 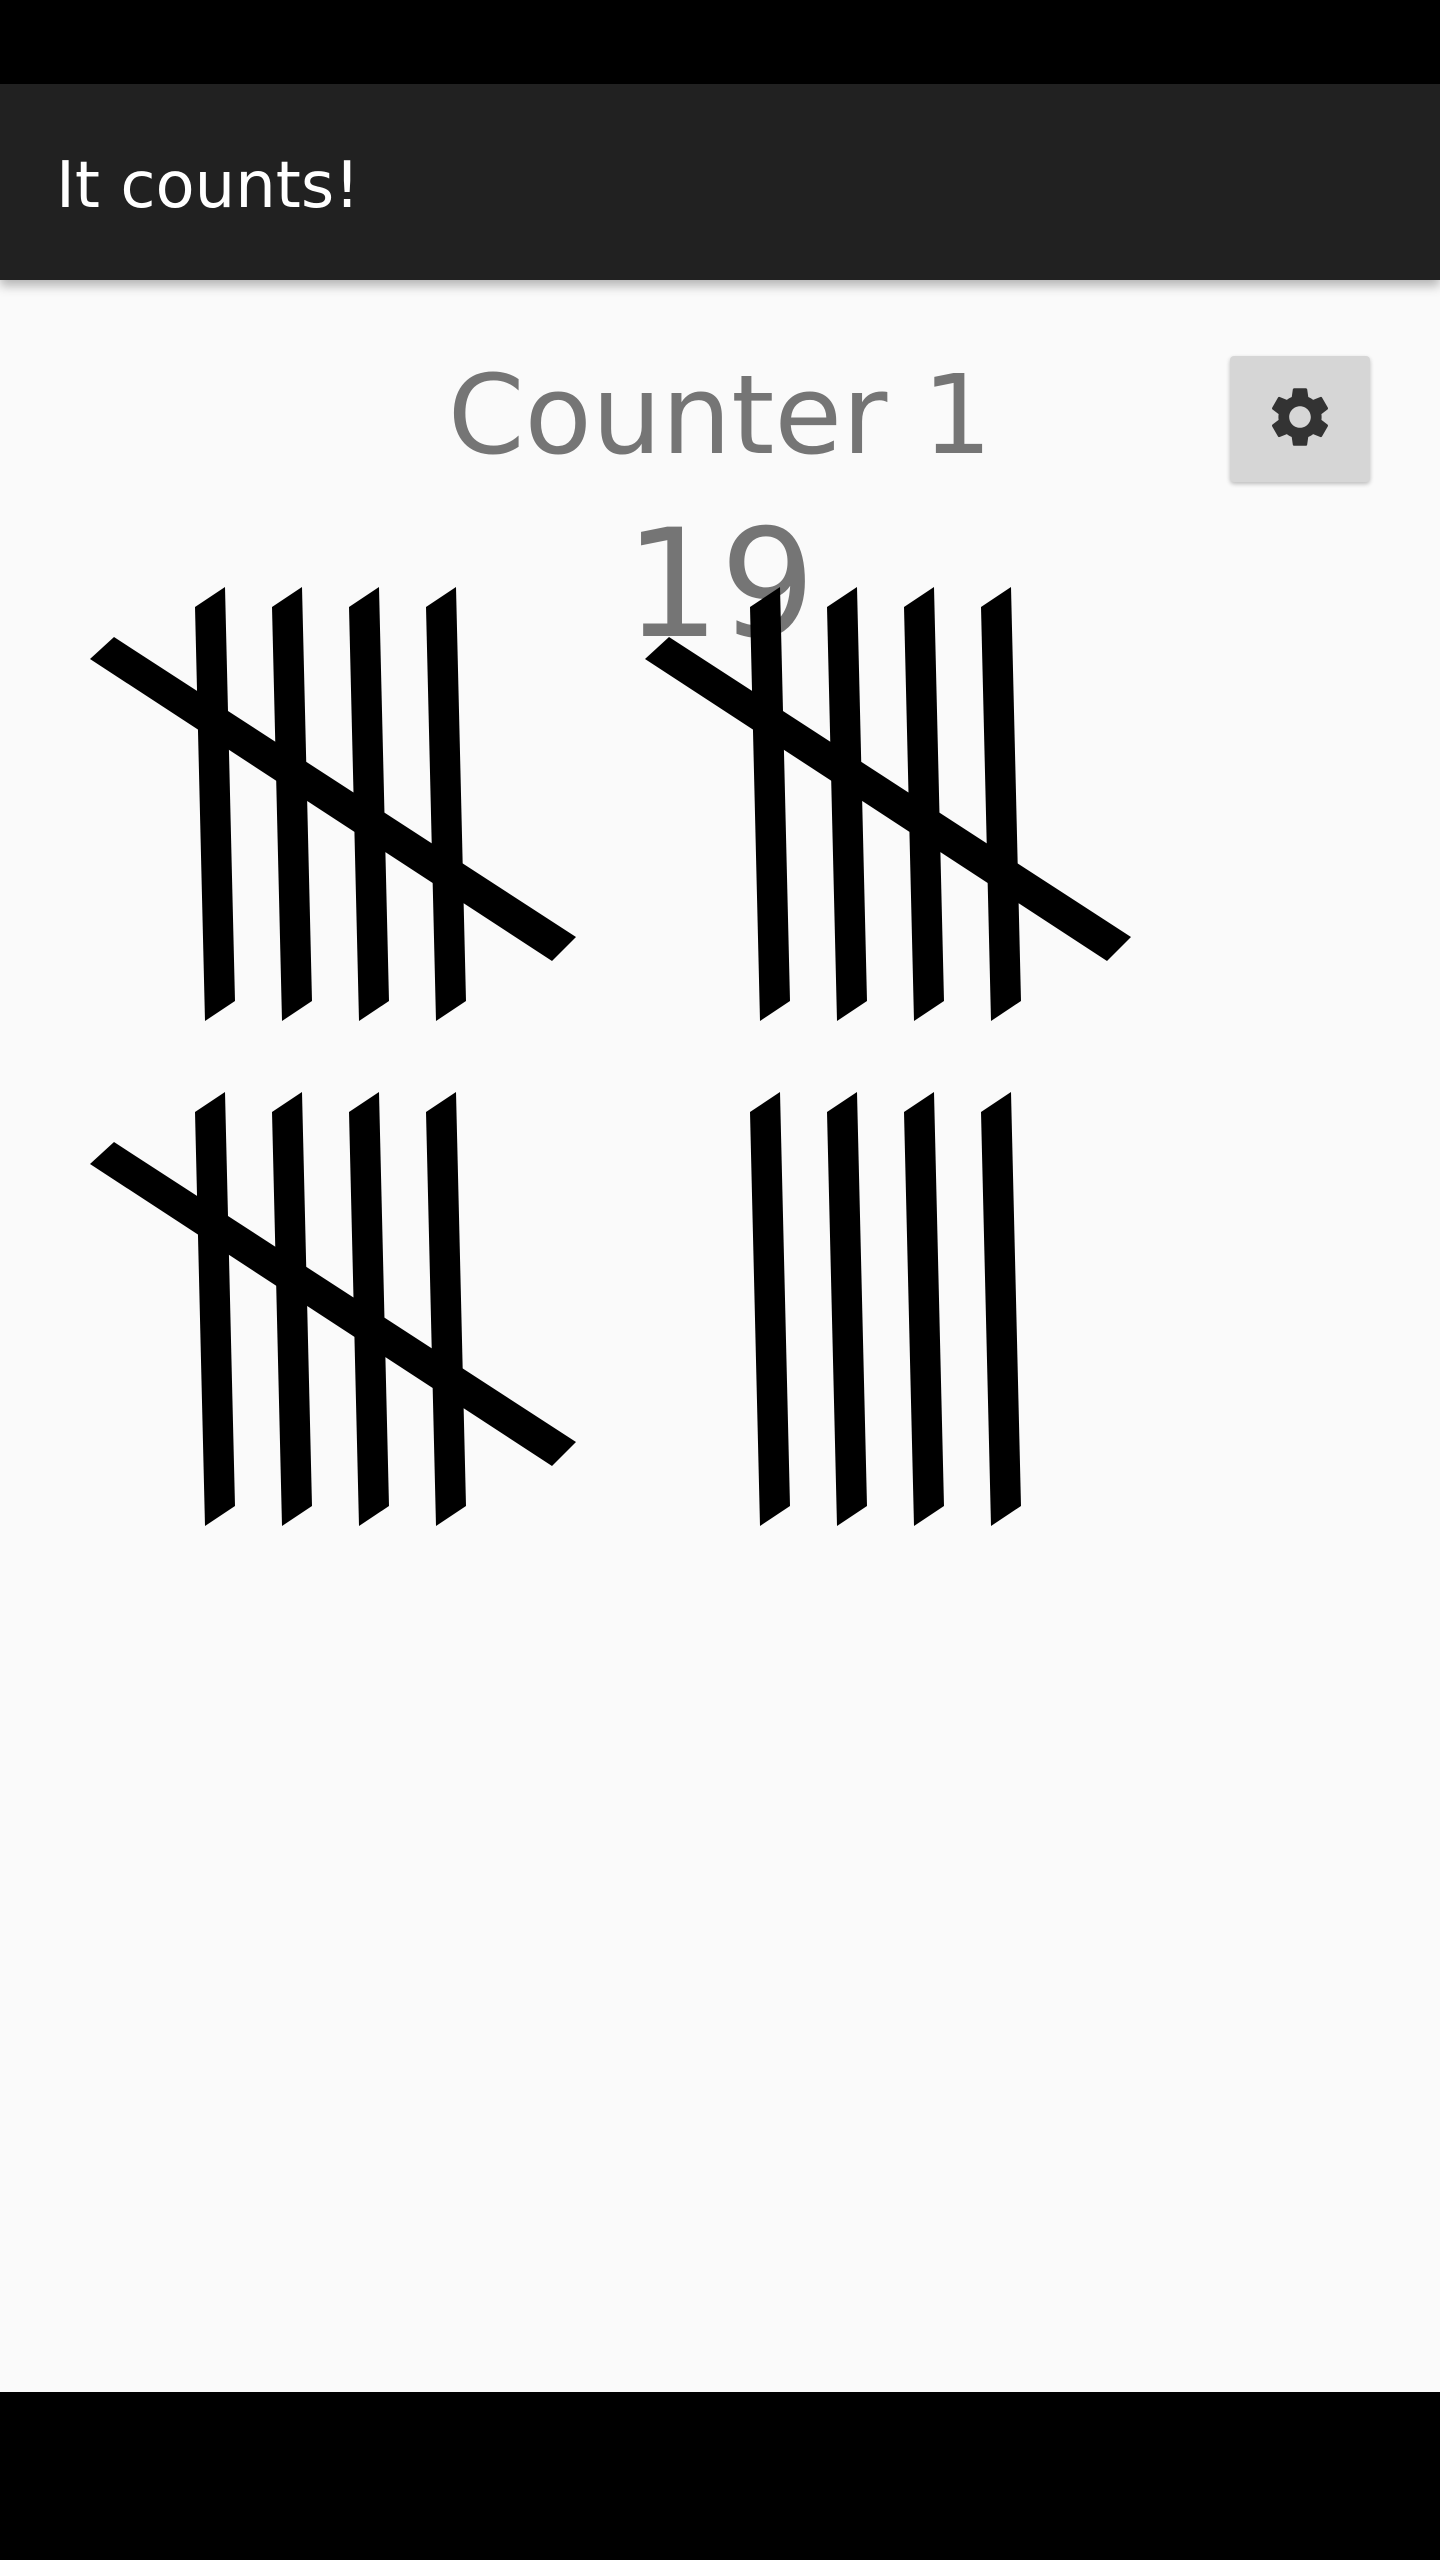 What do you see at coordinates (208, 186) in the screenshot?
I see `app-title: It counts!` at bounding box center [208, 186].